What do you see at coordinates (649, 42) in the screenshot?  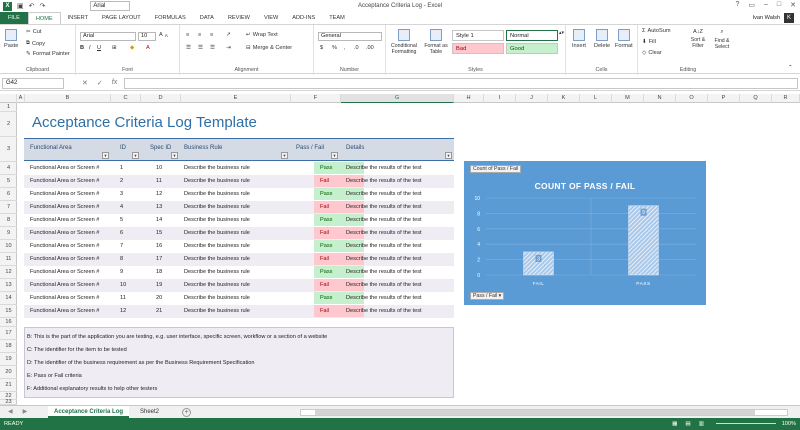 I see `fill-button: ⬇ Fill` at bounding box center [649, 42].